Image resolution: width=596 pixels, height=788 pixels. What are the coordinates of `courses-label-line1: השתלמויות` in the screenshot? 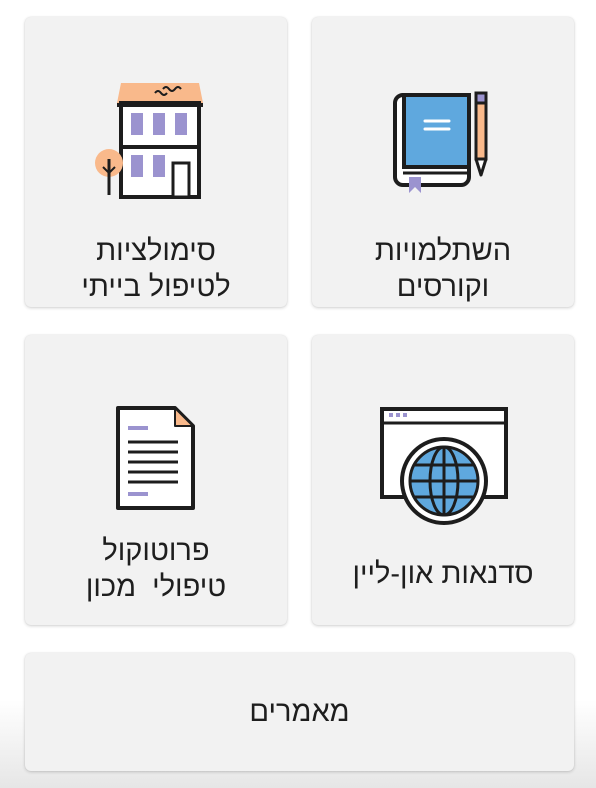 It's located at (443, 251).